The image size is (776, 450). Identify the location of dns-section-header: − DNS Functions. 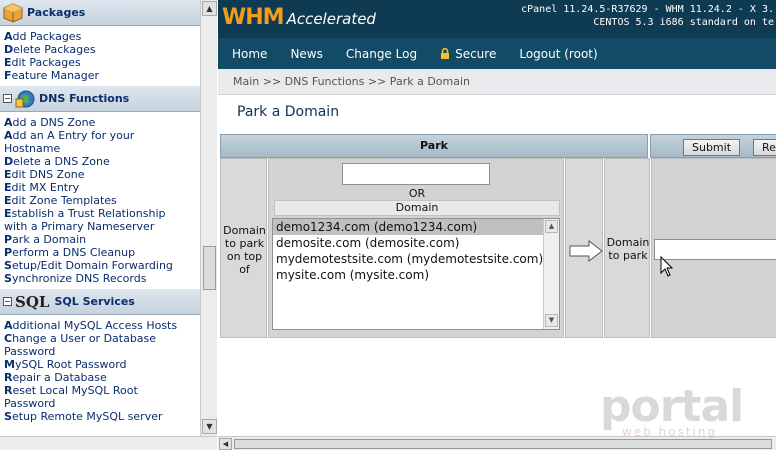
(100, 99).